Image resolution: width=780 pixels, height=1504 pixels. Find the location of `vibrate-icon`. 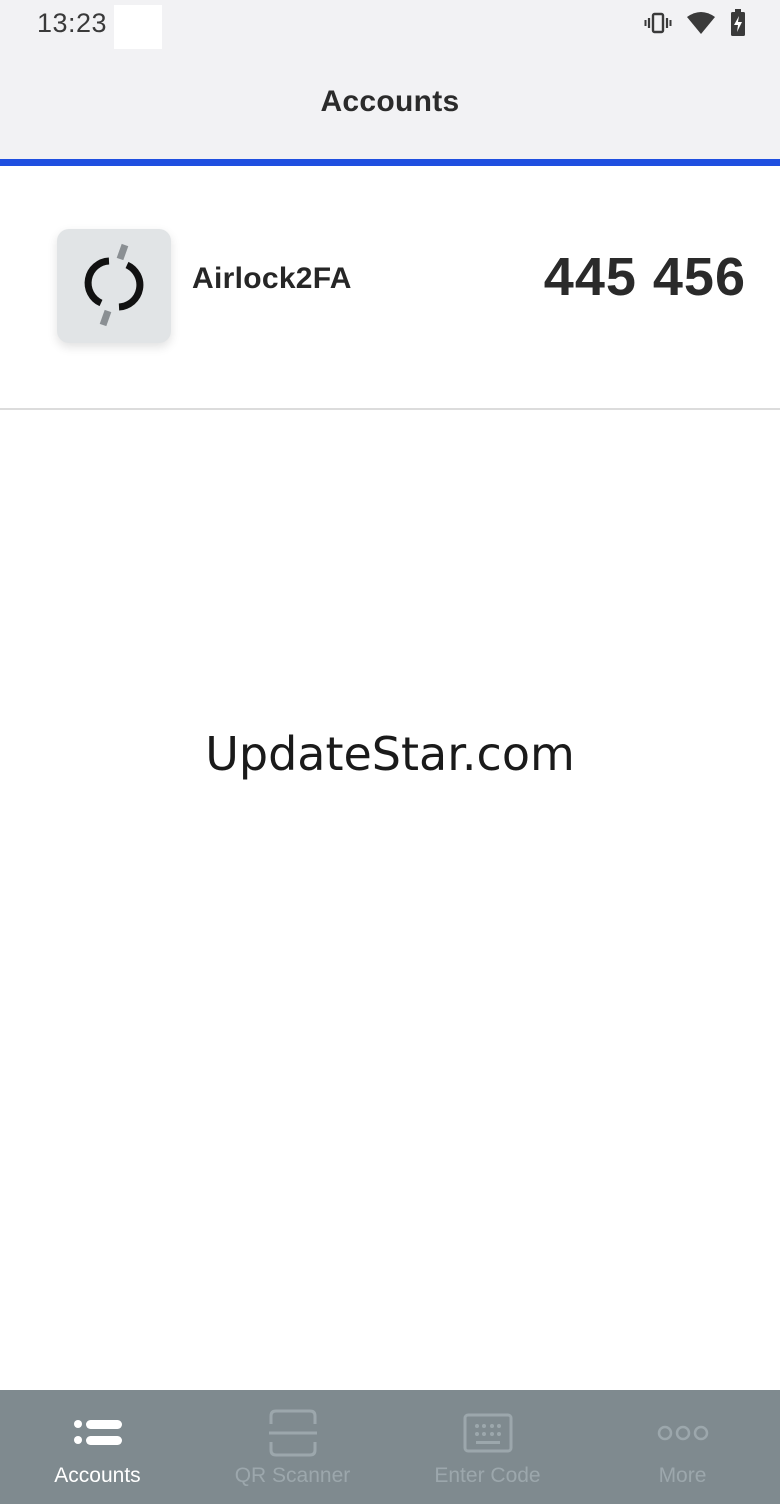

vibrate-icon is located at coordinates (658, 25).